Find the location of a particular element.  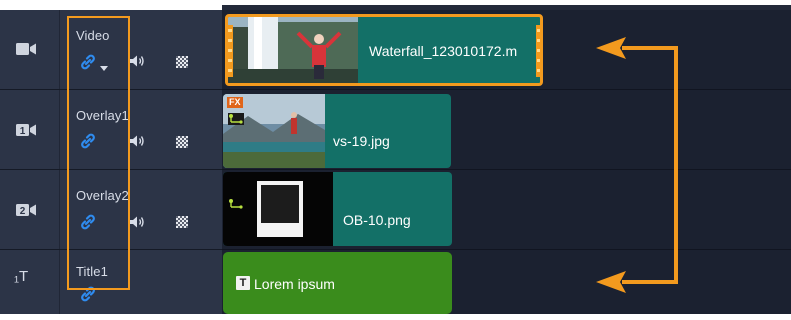

annotation-bracket-line is located at coordinates (676, 165).